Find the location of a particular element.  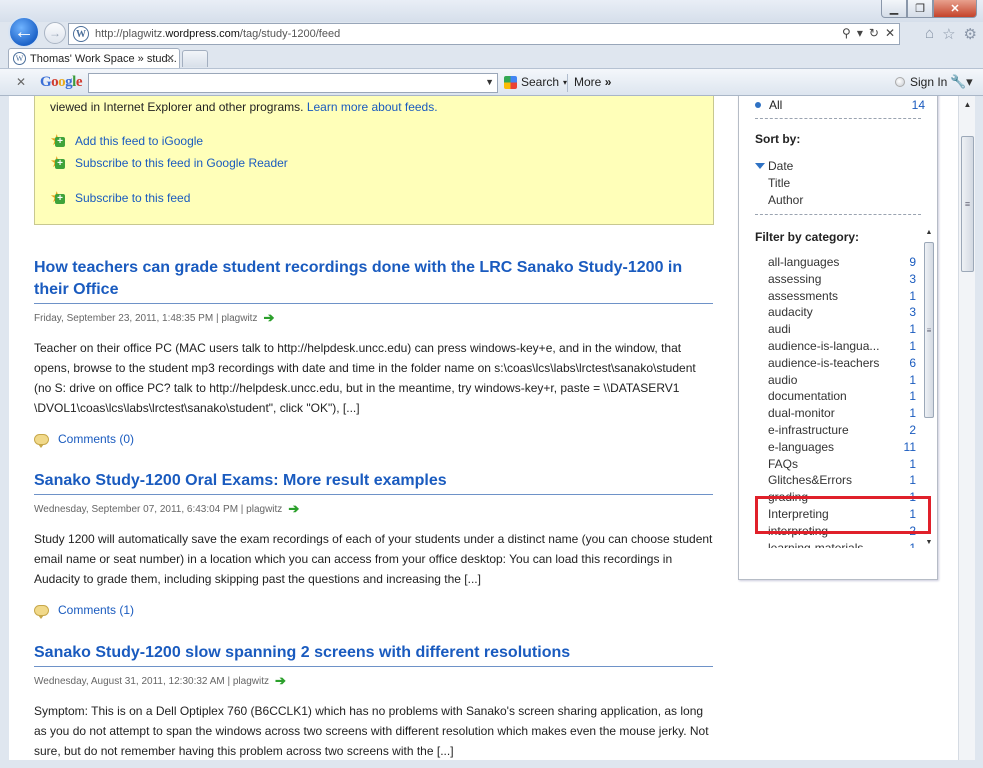

sort-heading: Sort by: is located at coordinates (778, 139).